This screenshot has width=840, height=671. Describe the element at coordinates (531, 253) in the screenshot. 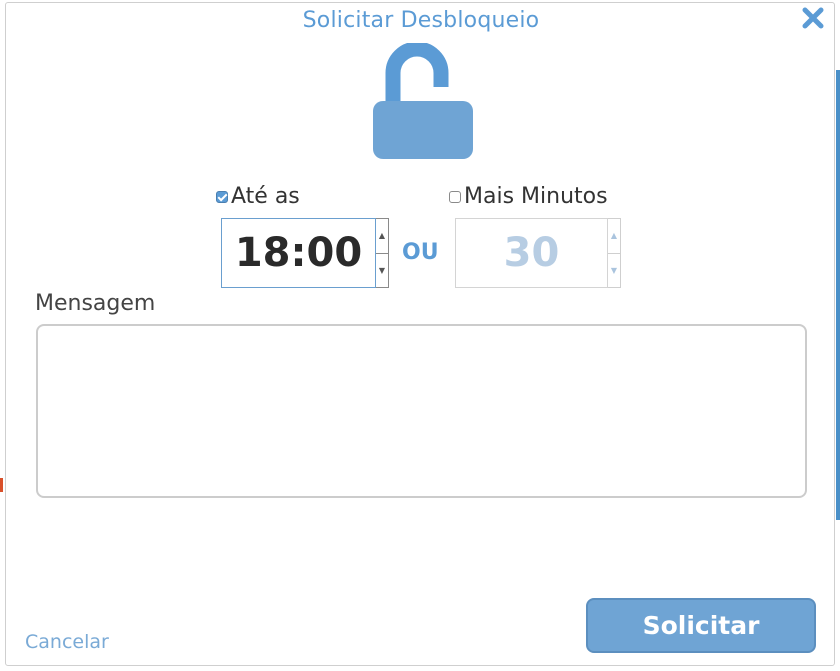

I see `minutes-input: 30` at that location.